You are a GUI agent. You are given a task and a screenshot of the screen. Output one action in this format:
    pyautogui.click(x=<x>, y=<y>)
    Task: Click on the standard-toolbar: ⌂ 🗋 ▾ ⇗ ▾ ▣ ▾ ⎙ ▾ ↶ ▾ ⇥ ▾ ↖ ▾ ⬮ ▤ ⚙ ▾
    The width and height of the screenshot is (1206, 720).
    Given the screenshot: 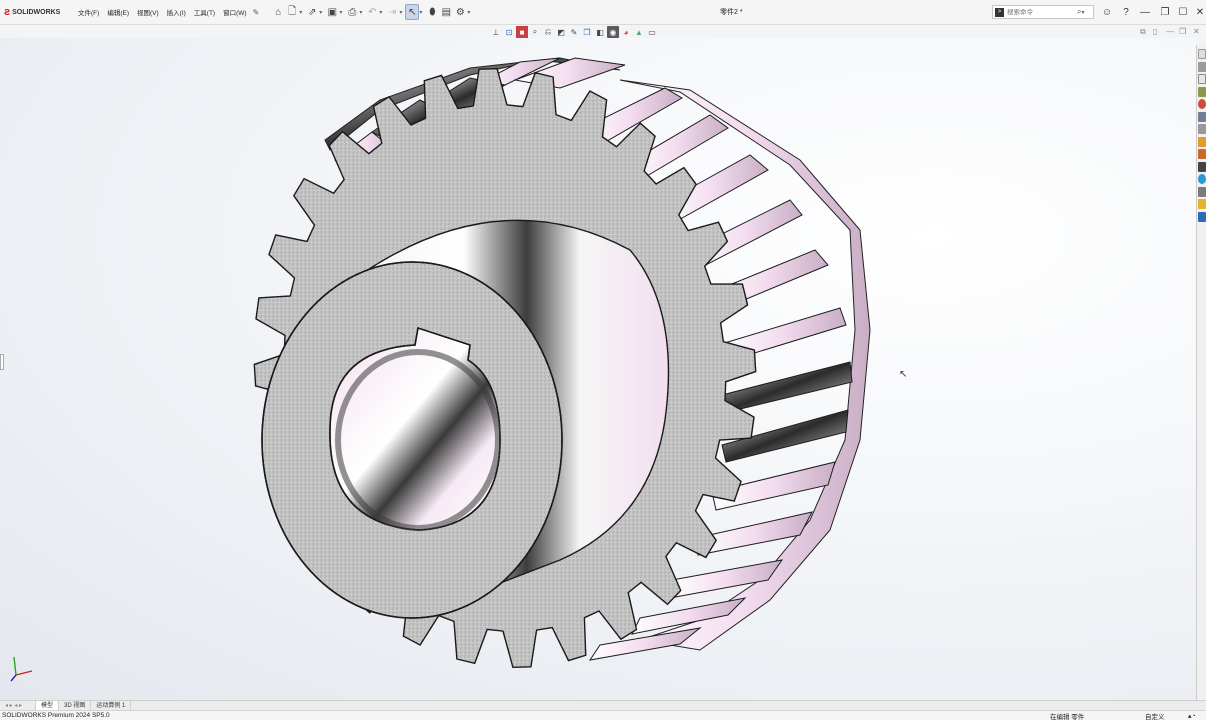 What is the action you would take?
    pyautogui.click(x=372, y=12)
    